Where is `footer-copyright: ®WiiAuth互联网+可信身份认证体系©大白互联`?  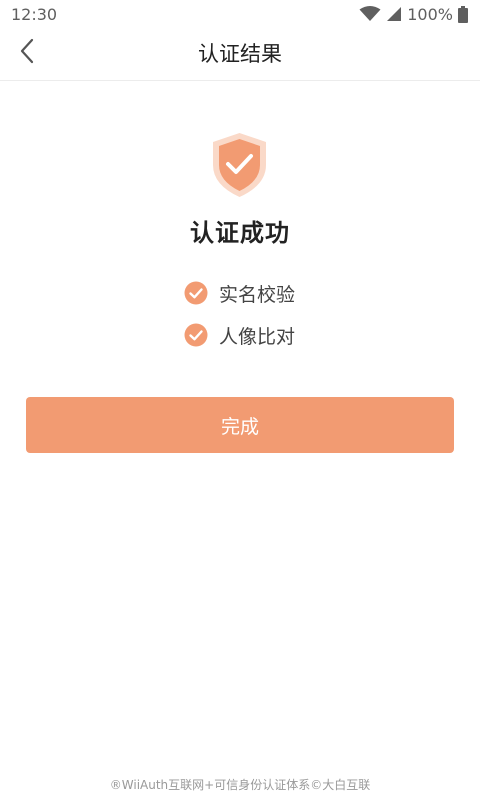
footer-copyright: ®WiiAuth互联网+可信身份认证体系©大白互联 is located at coordinates (240, 785).